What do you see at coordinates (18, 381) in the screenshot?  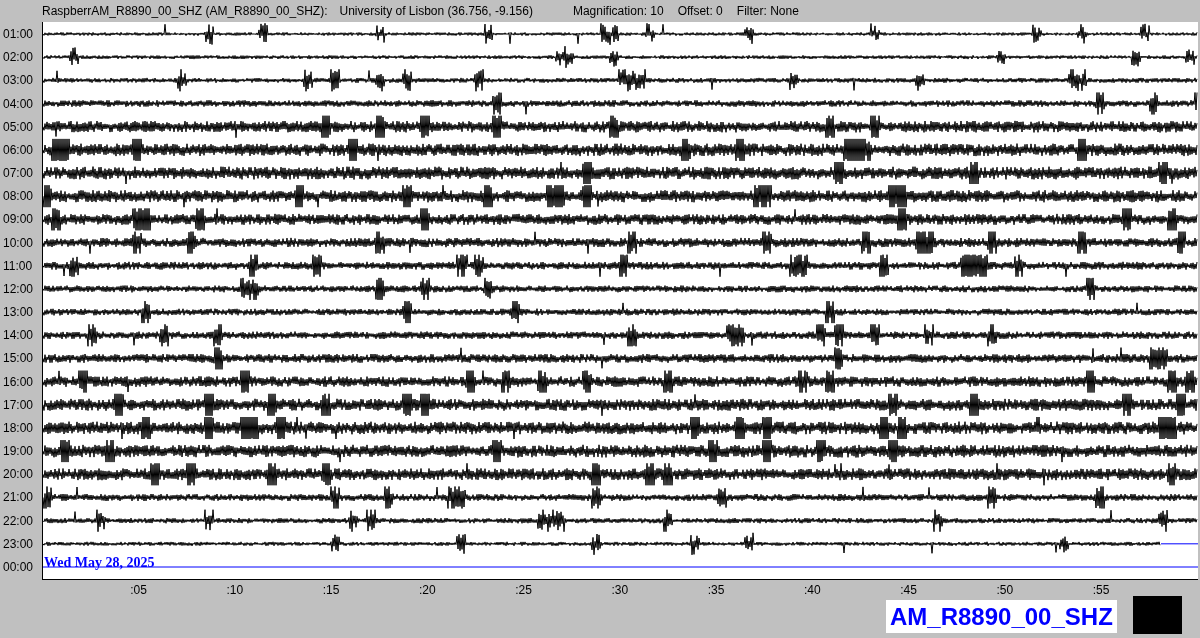 I see `hour-label: 16:00` at bounding box center [18, 381].